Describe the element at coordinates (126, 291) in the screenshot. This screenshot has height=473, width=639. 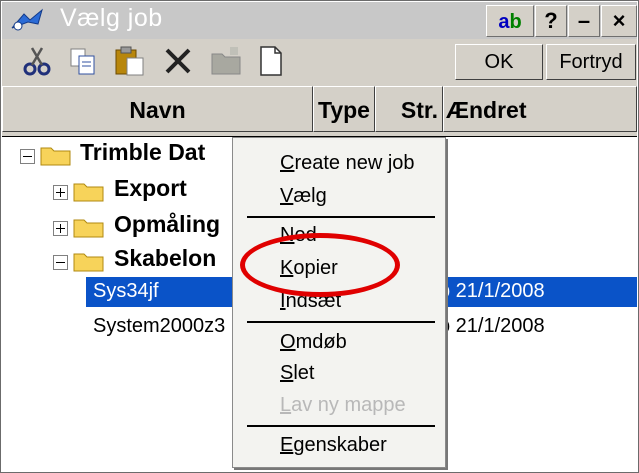
I see `file-name: Sys34jf` at that location.